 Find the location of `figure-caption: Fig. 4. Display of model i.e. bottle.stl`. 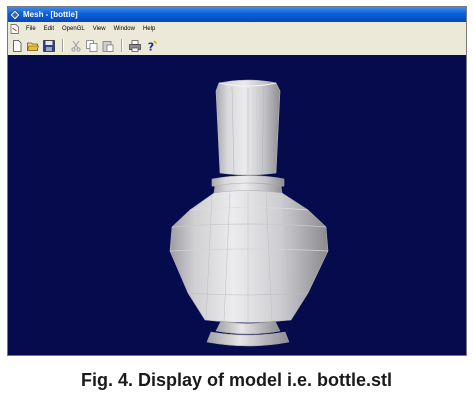

figure-caption: Fig. 4. Display of model i.e. bottle.stl is located at coordinates (236, 380).